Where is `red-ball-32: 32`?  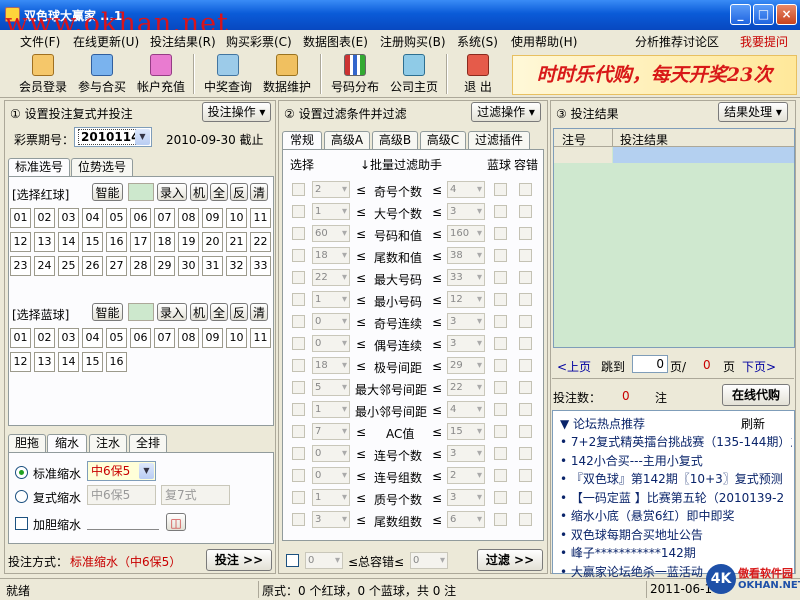 red-ball-32: 32 is located at coordinates (236, 266).